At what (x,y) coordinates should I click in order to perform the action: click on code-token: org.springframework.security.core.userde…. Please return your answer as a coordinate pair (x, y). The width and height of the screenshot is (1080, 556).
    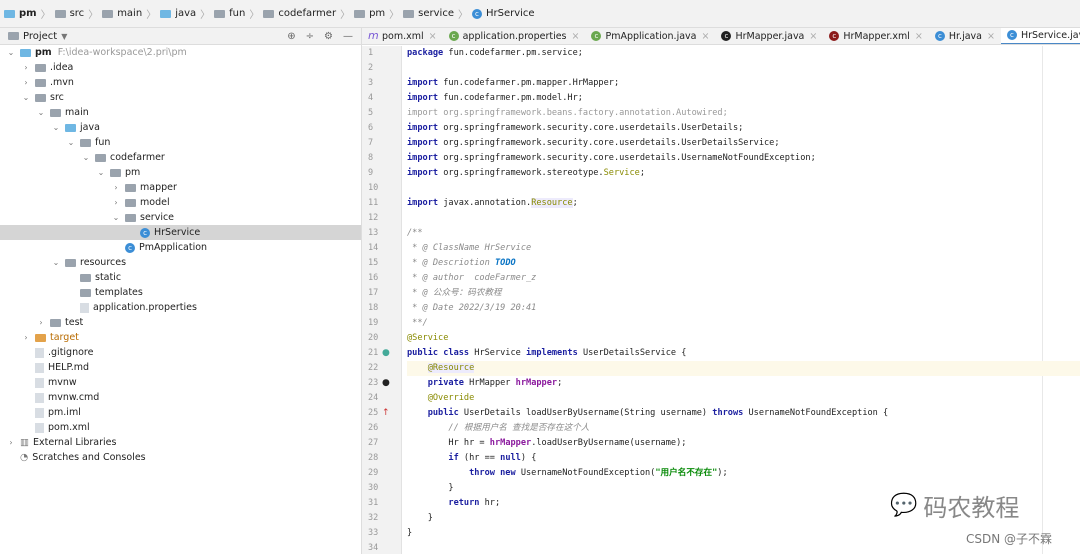
    Looking at the image, I should click on (629, 158).